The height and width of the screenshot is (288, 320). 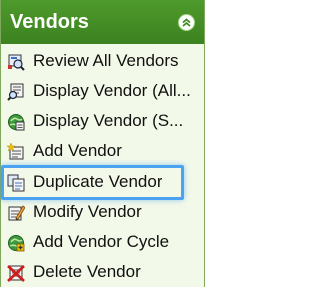 I want to click on add-vendor-cycle-icon, so click(x=16, y=243).